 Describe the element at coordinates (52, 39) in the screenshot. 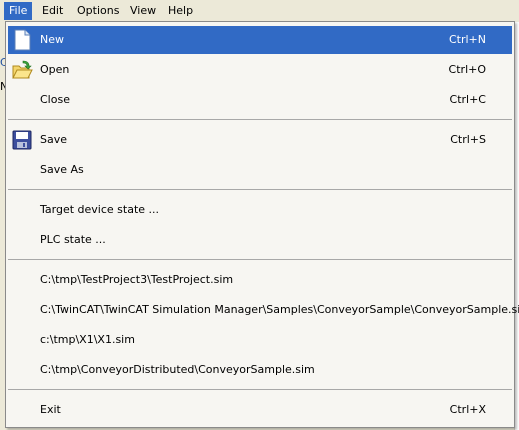

I see `menu-item-new-label: New` at that location.